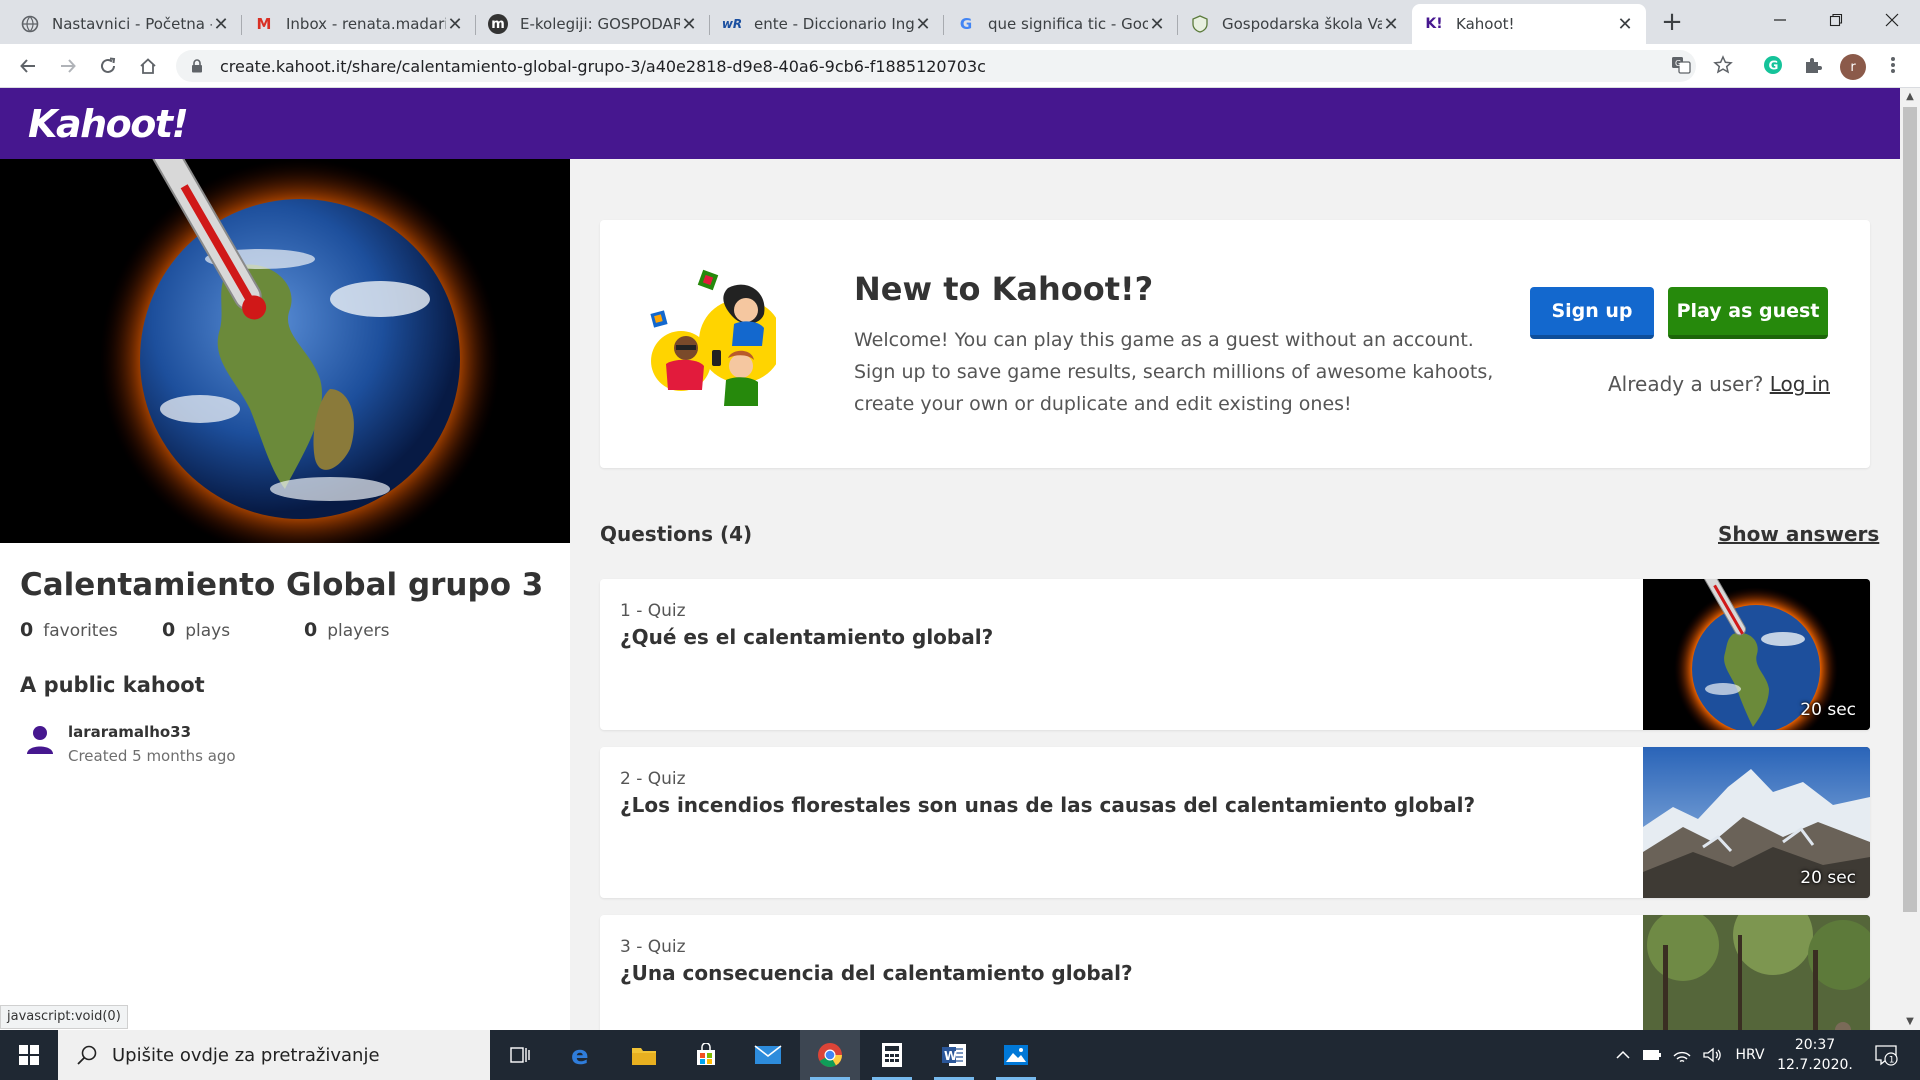 The image size is (1920, 1080). I want to click on tab-label: ente - Diccionario Ingle, so click(834, 24).